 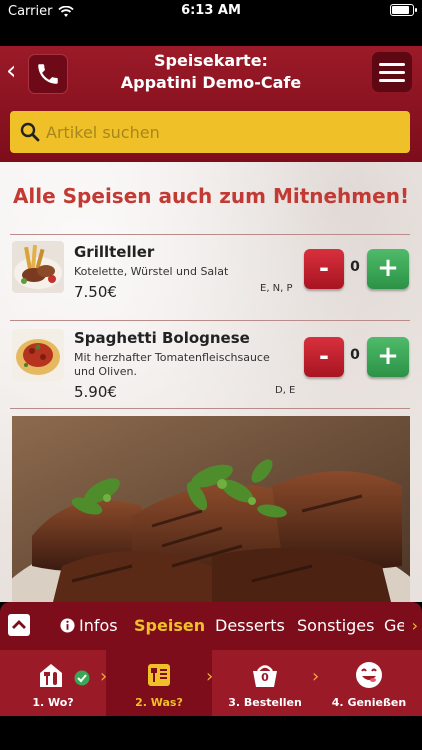 I want to click on collapse-tabs-button, so click(x=19, y=625).